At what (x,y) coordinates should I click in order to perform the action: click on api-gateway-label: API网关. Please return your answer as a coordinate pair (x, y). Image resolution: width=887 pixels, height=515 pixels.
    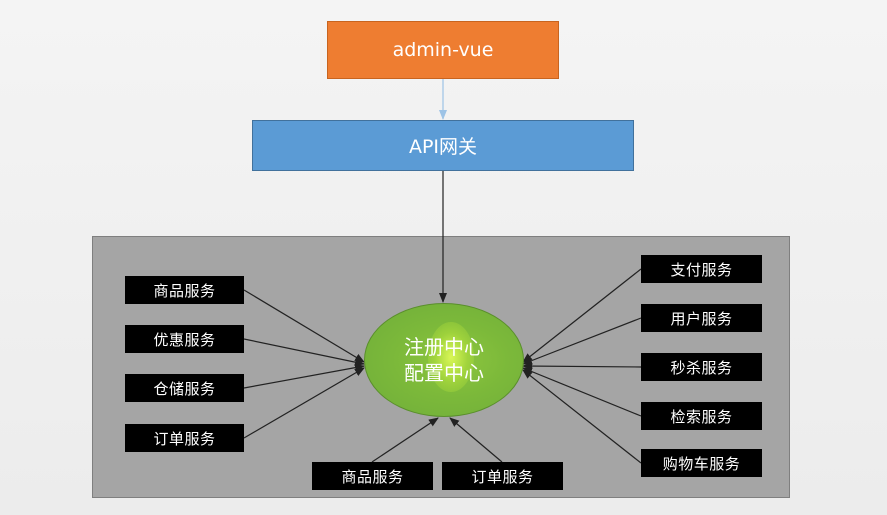
    Looking at the image, I should click on (443, 147).